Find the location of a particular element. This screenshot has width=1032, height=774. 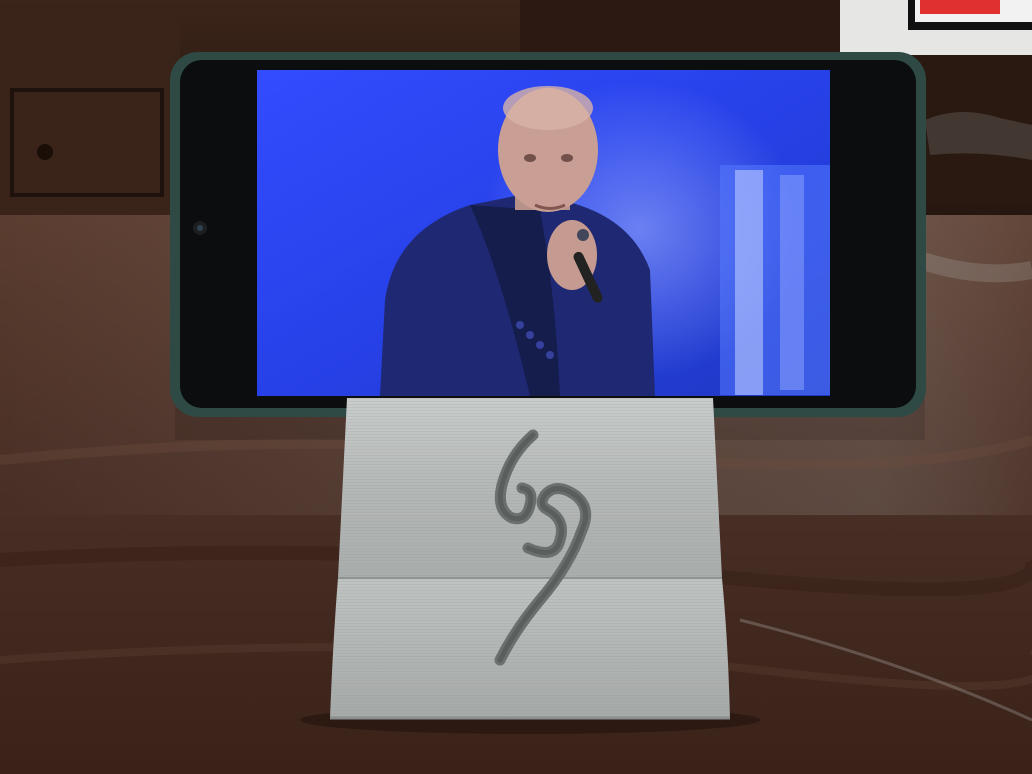

cabinet-knob is located at coordinates (45, 152).